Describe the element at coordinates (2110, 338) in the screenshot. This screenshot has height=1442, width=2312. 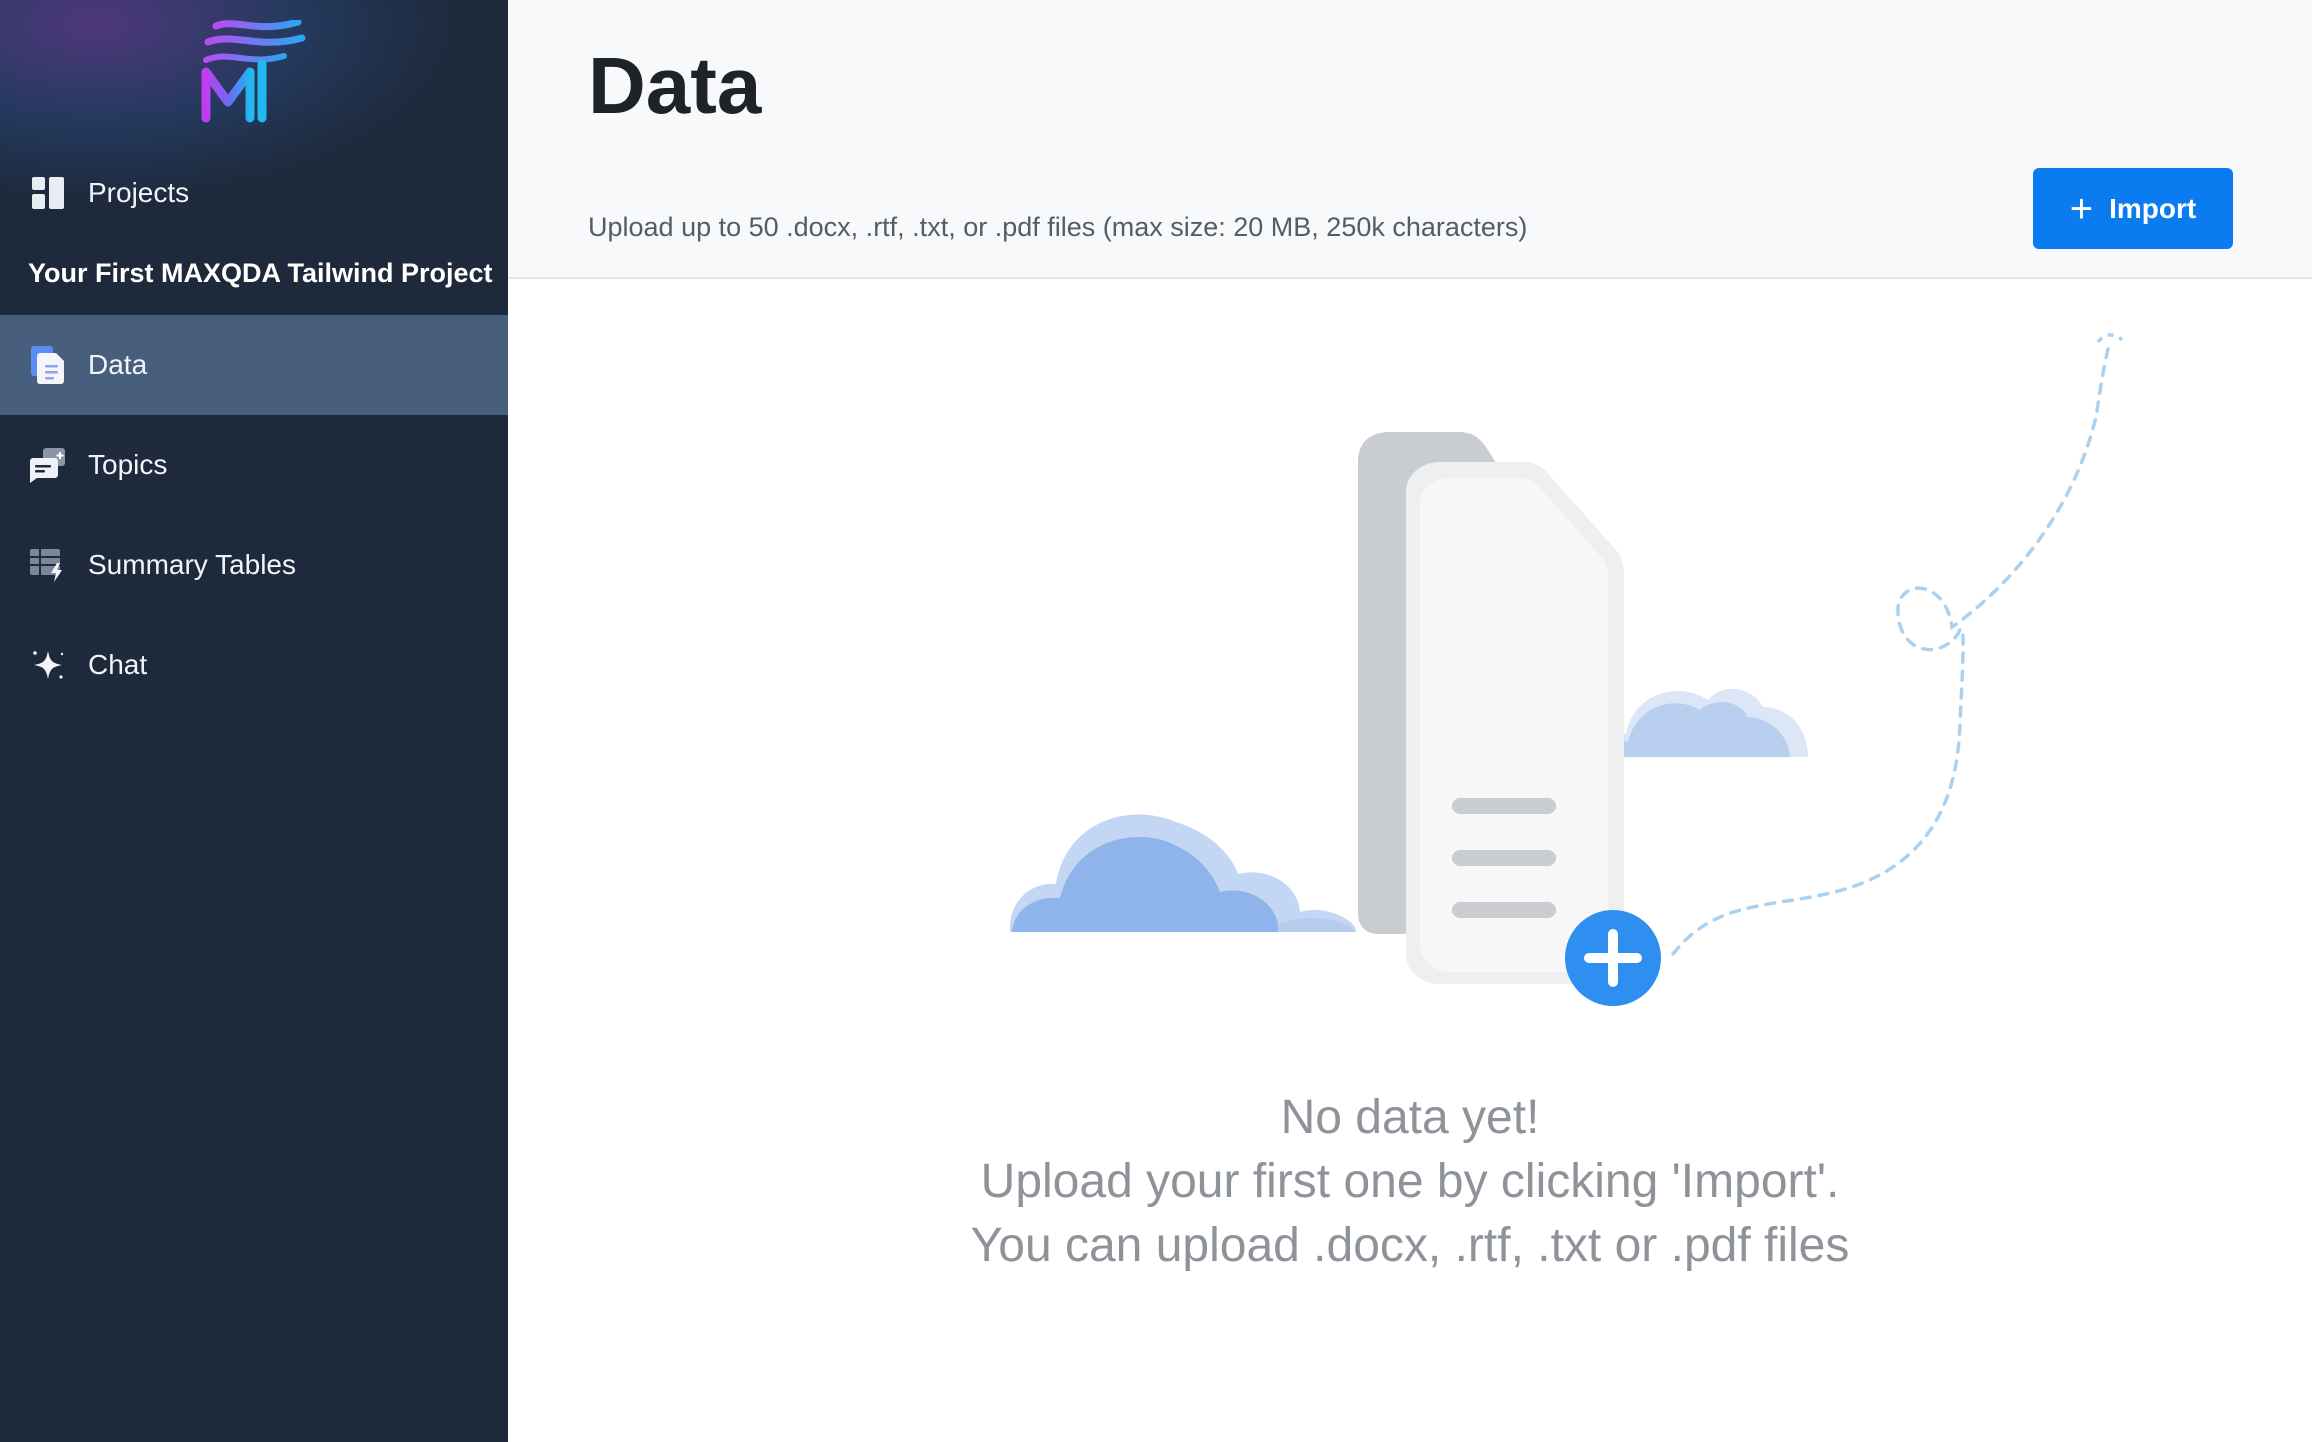
I see `trail-arrow` at that location.